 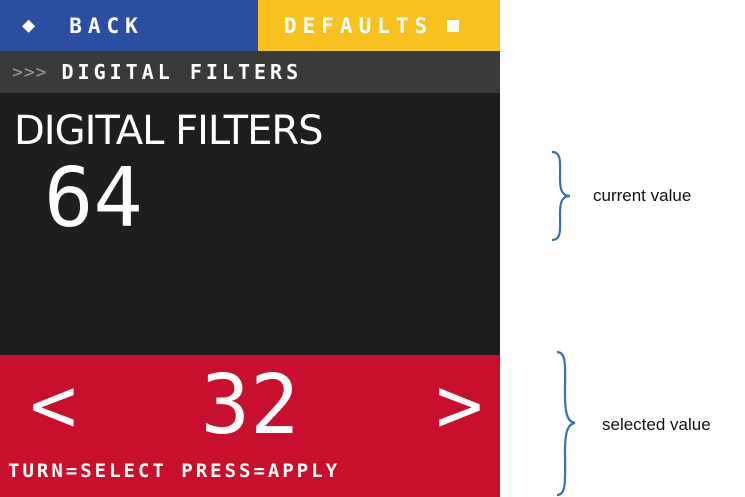 What do you see at coordinates (174, 471) in the screenshot?
I see `control-hint: TURN=SELECT PRESS=APPLY` at bounding box center [174, 471].